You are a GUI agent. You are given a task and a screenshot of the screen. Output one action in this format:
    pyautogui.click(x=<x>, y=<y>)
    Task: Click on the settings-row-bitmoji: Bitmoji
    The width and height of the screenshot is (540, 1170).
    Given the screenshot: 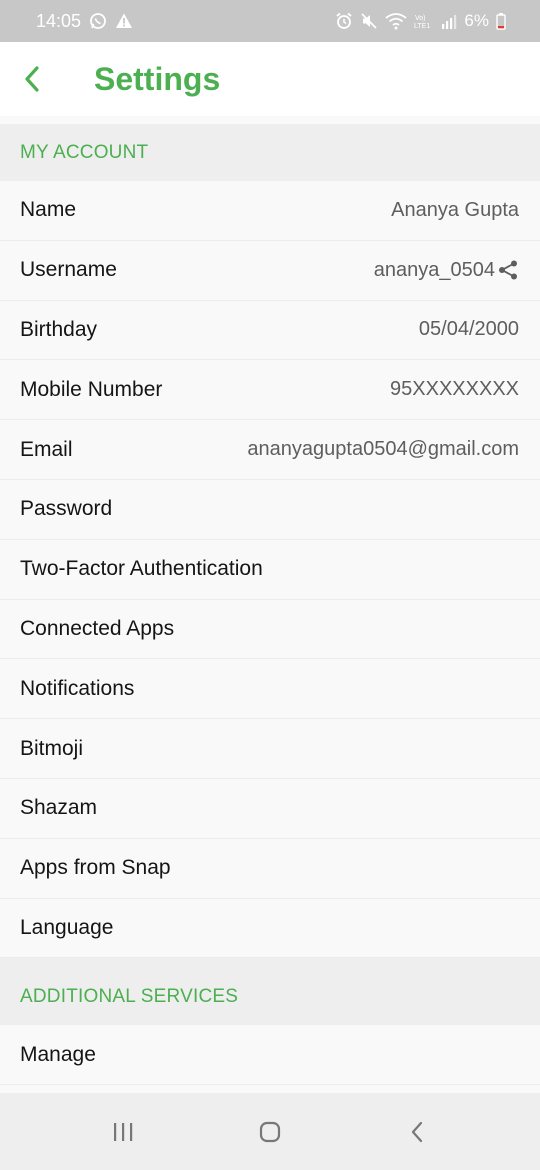 What is the action you would take?
    pyautogui.click(x=270, y=749)
    